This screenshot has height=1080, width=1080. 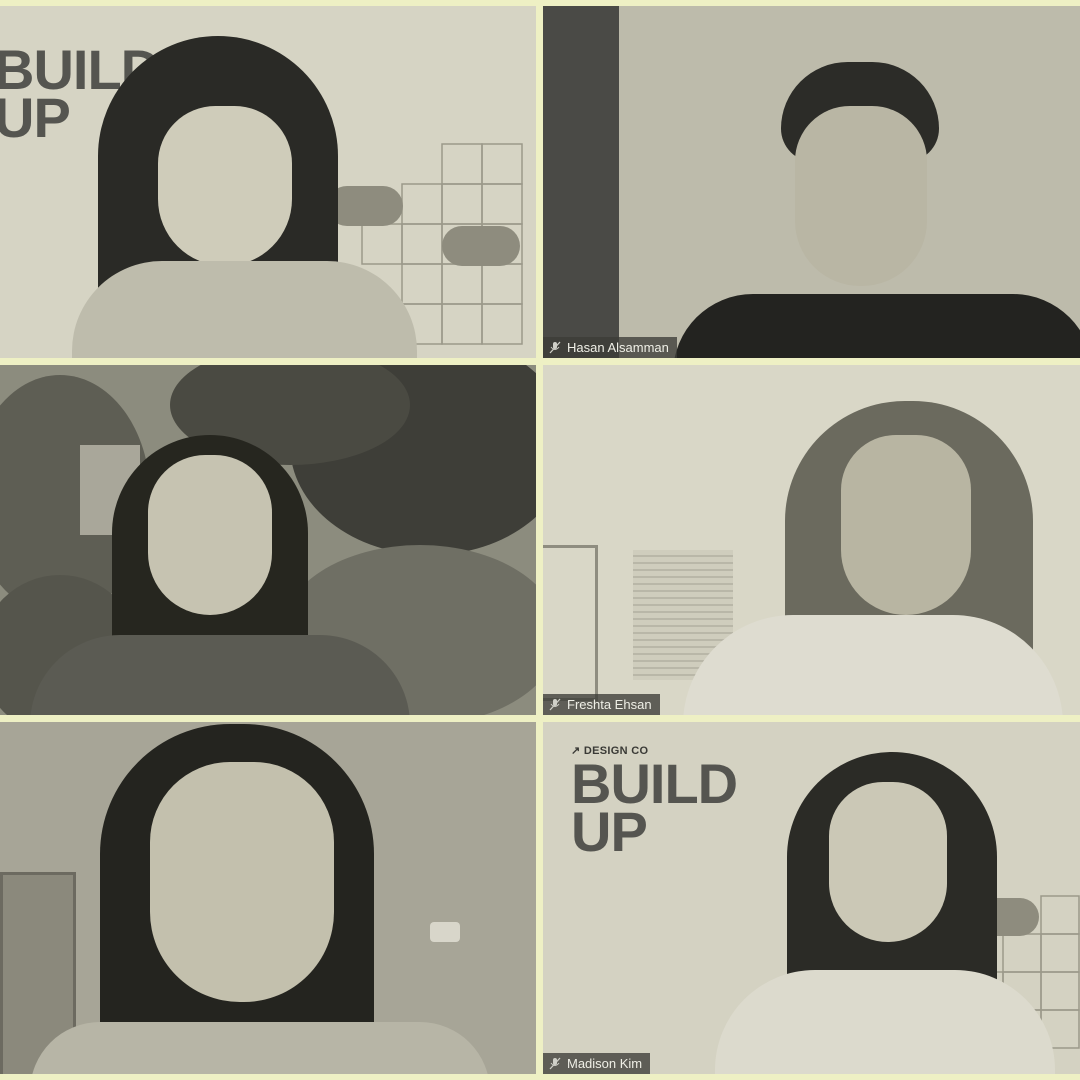 I want to click on participant-name: Madison Kim, so click(x=605, y=1063).